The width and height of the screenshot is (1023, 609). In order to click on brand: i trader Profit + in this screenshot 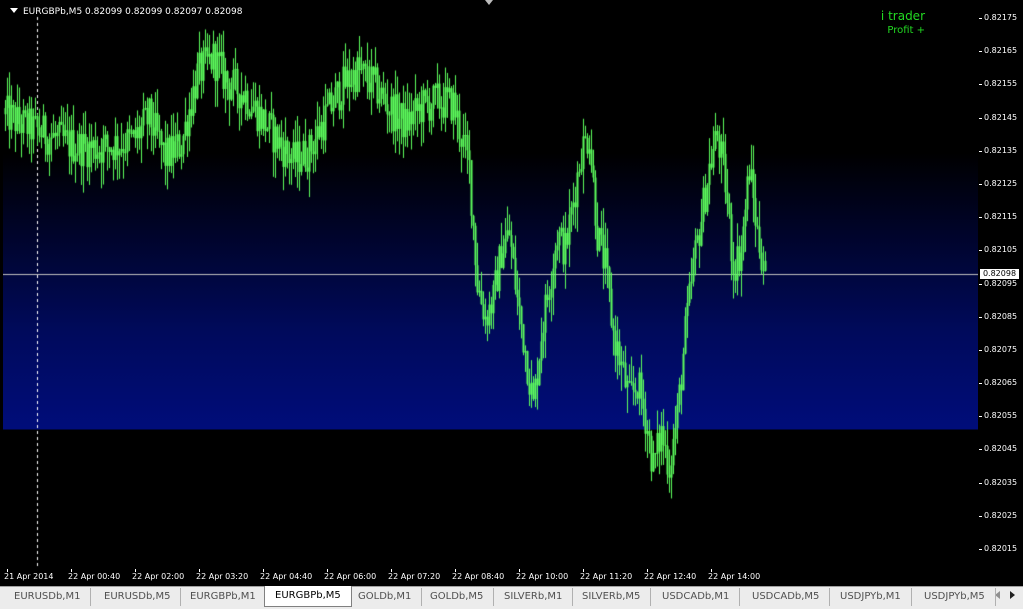, I will do `click(903, 23)`.